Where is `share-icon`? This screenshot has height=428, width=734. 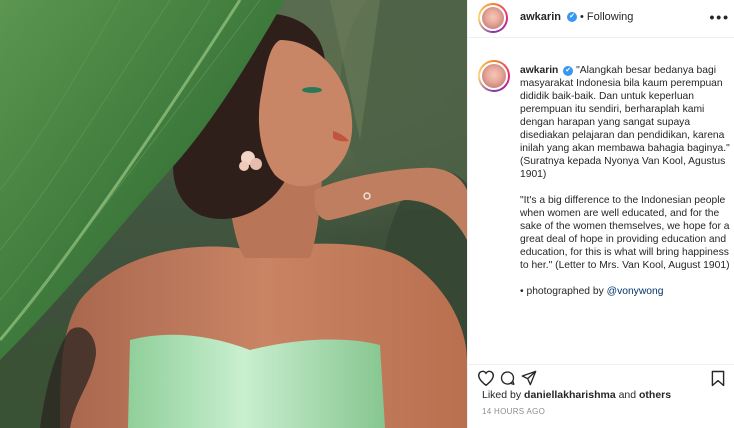 share-icon is located at coordinates (529, 380).